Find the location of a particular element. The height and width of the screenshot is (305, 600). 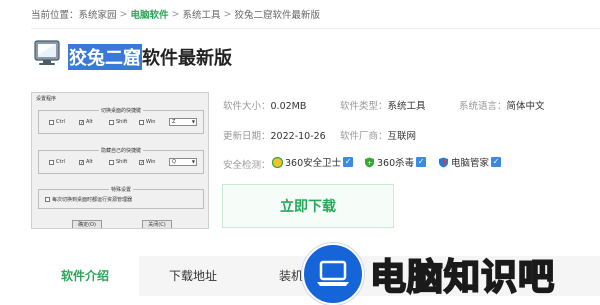

breadcrumb-link-tools: 系统工具 is located at coordinates (201, 14).